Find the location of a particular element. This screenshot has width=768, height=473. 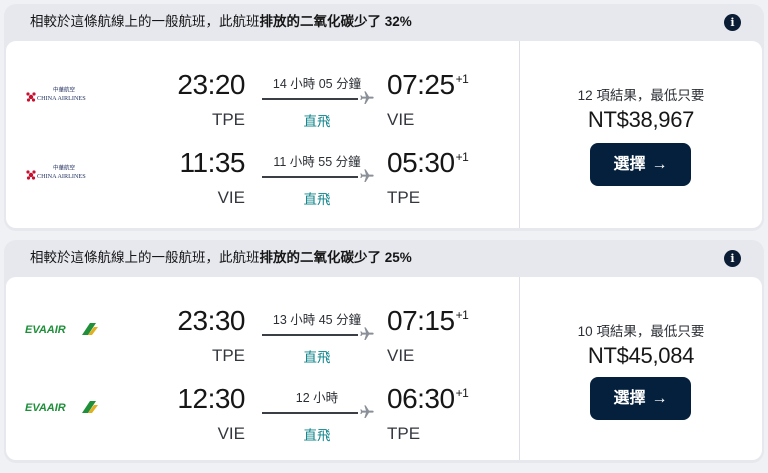

arrival-time-value: 06:30 is located at coordinates (421, 398).